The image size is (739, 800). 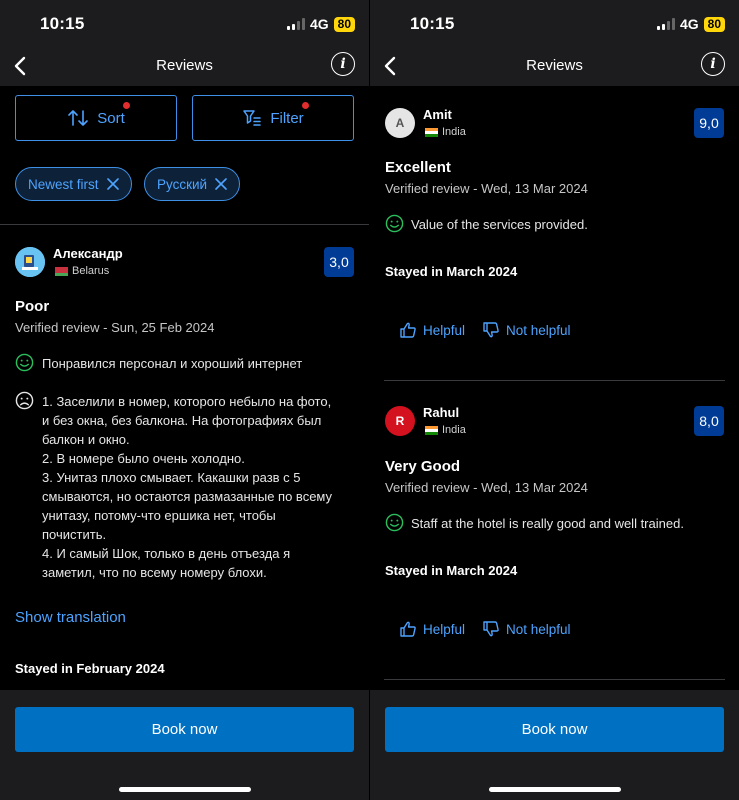 I want to click on sort-button: Sort, so click(x=96, y=118).